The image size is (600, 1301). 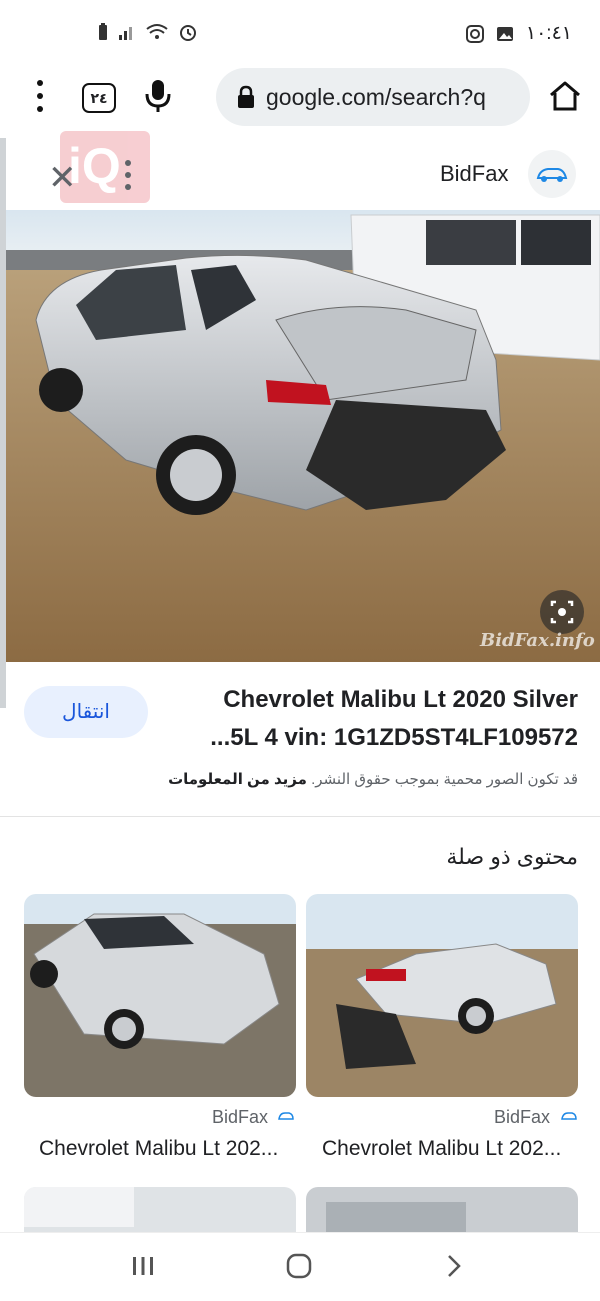 I want to click on gallery-icon, so click(x=504, y=33).